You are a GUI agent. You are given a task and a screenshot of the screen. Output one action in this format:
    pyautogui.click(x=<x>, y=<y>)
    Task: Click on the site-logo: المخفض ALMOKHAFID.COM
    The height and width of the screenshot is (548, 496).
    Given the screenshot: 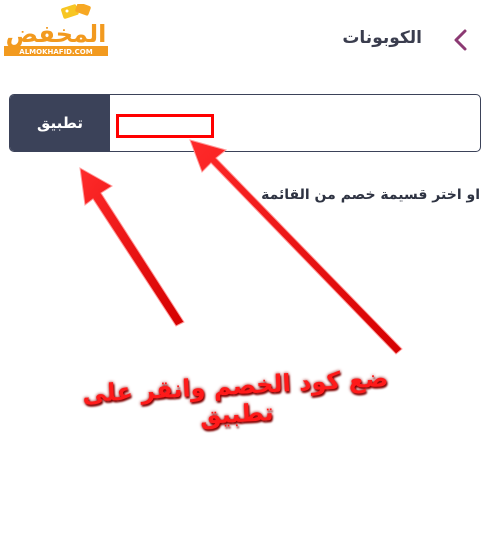 What is the action you would take?
    pyautogui.click(x=56, y=30)
    